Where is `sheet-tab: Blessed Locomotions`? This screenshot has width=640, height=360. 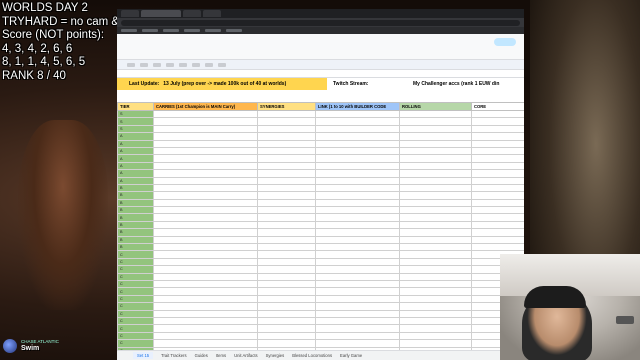
sheet-tab: Blessed Locomotions is located at coordinates (312, 355).